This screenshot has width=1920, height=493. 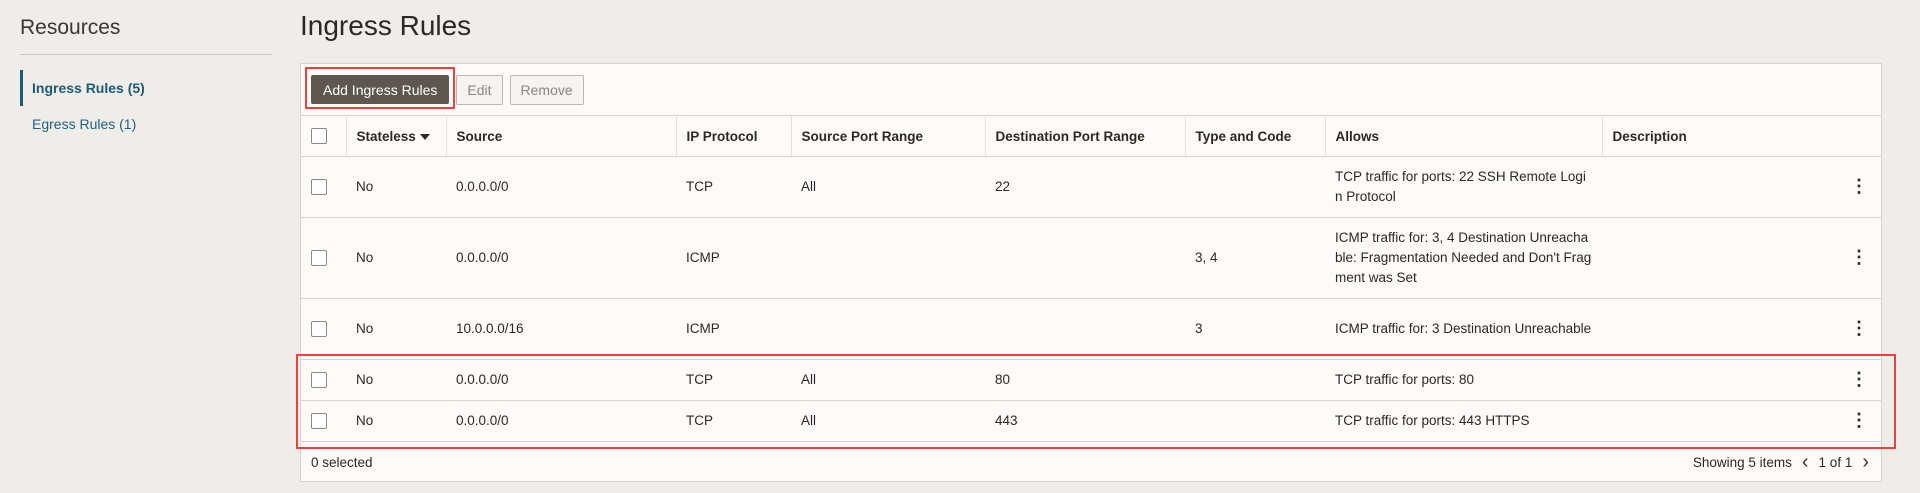 What do you see at coordinates (734, 136) in the screenshot?
I see `column-header-ip-protocol: IP Protocol` at bounding box center [734, 136].